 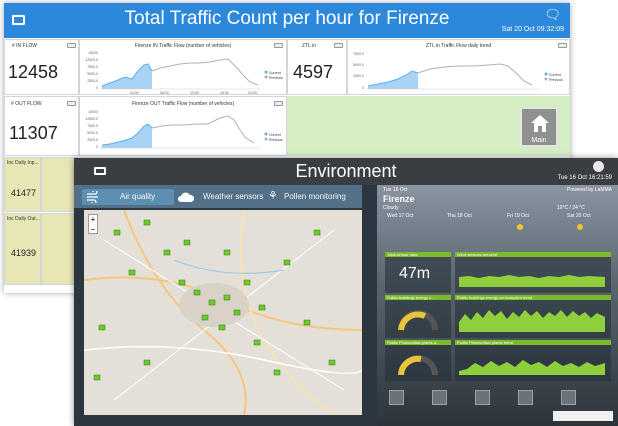 What do you see at coordinates (205, 72) in the screenshot?
I see `in-flow-previous-series` at bounding box center [205, 72].